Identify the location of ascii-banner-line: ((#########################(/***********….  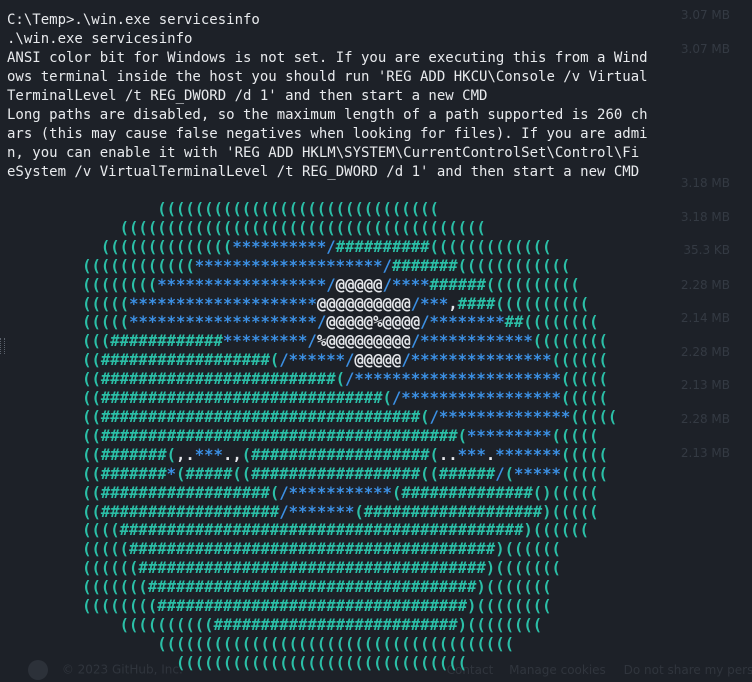
(307, 379).